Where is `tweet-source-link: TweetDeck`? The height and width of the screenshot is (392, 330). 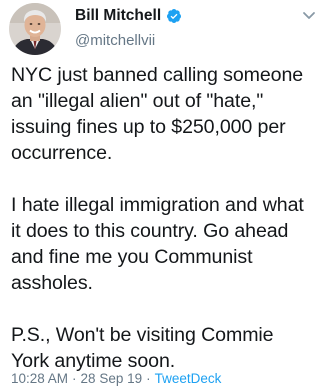 tweet-source-link: TweetDeck is located at coordinates (188, 378).